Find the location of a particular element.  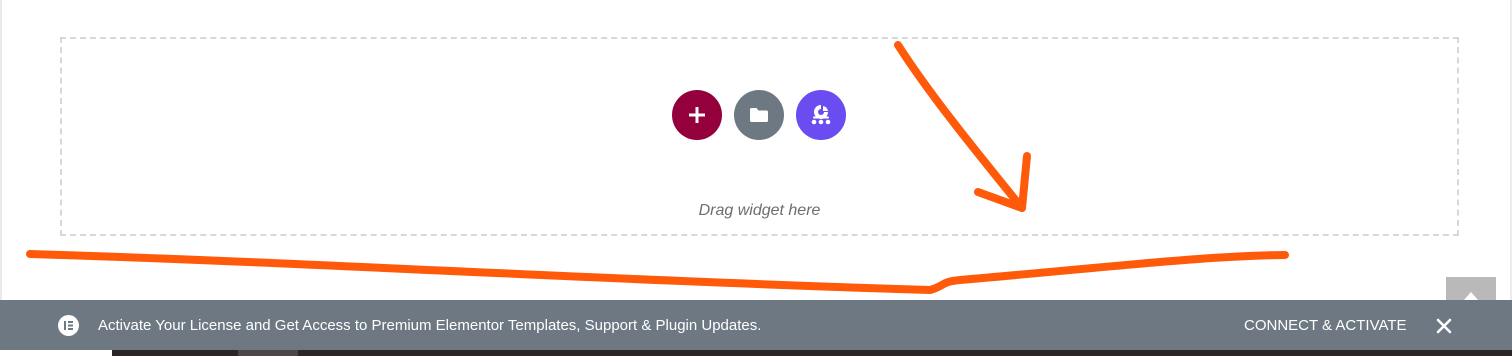

ai-icon is located at coordinates (821, 115).